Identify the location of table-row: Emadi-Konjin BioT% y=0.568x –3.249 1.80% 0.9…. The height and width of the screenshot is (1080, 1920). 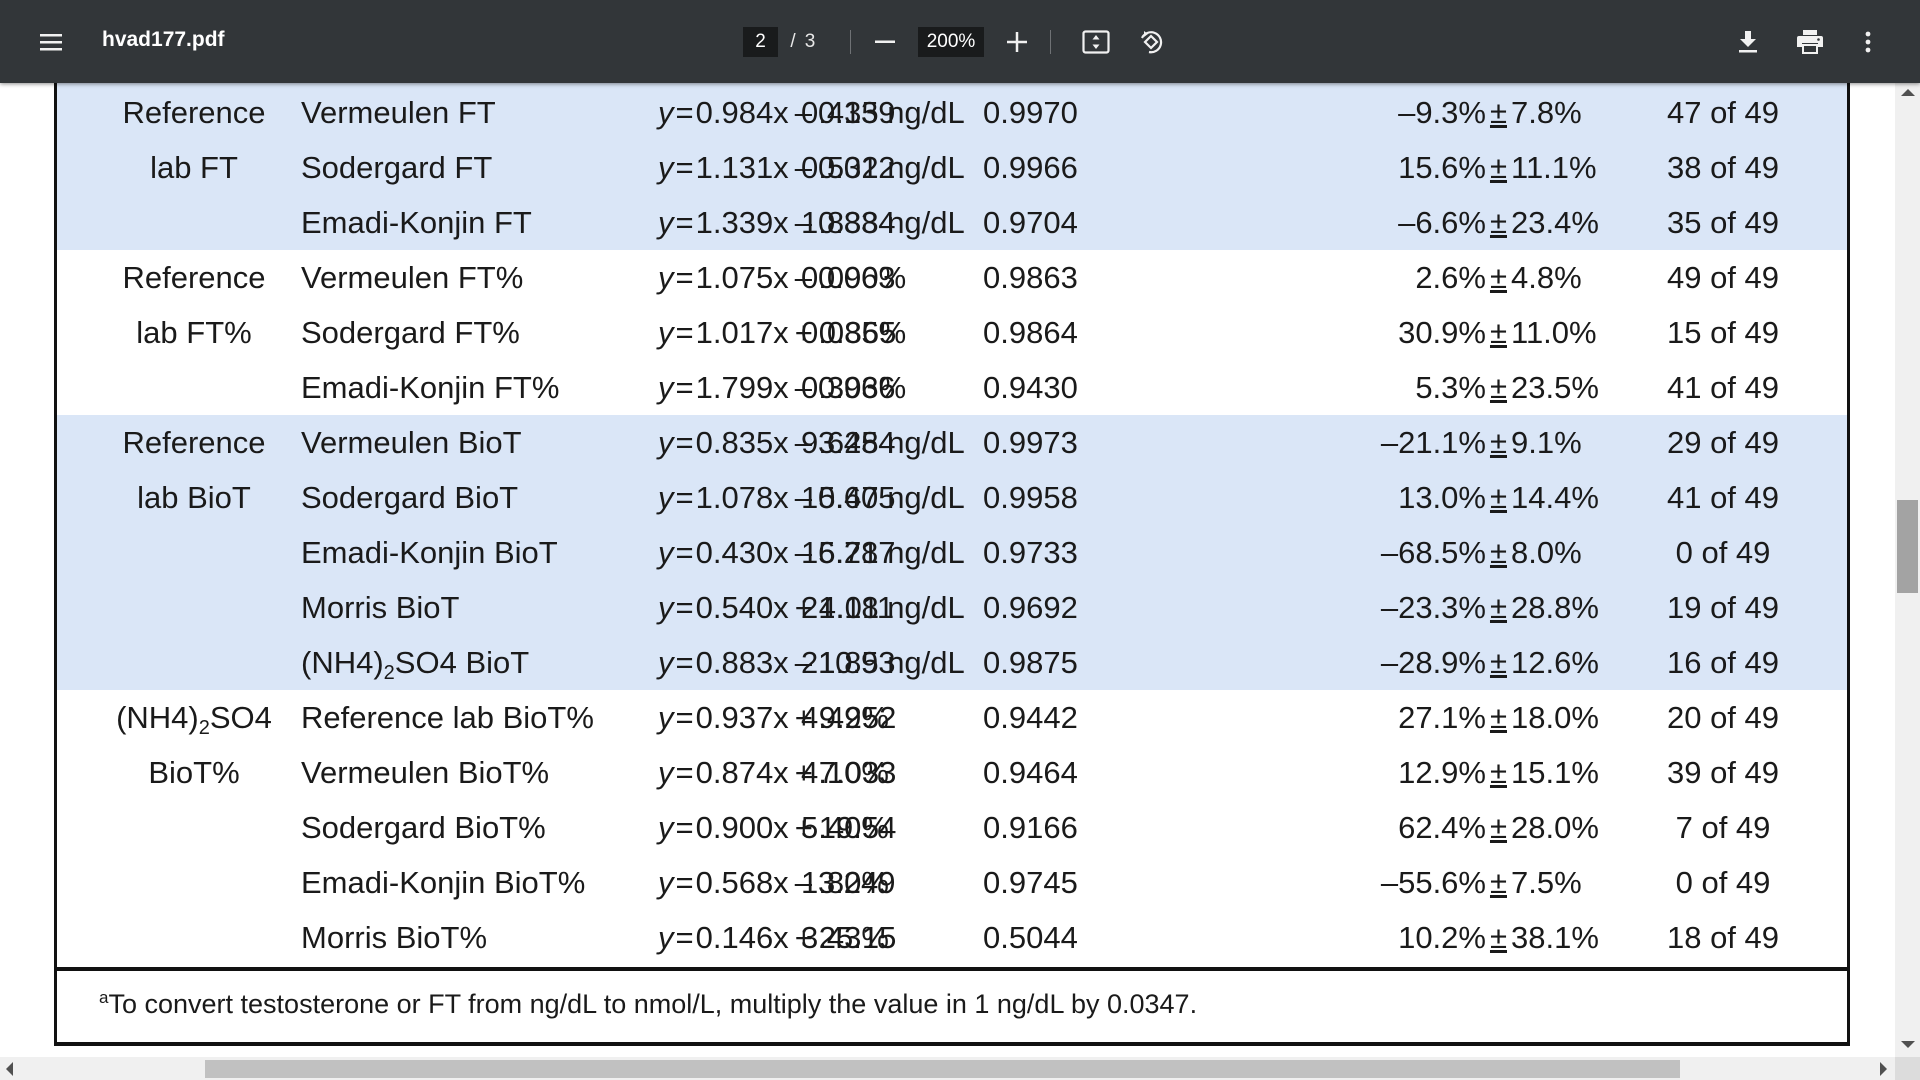
(952, 882).